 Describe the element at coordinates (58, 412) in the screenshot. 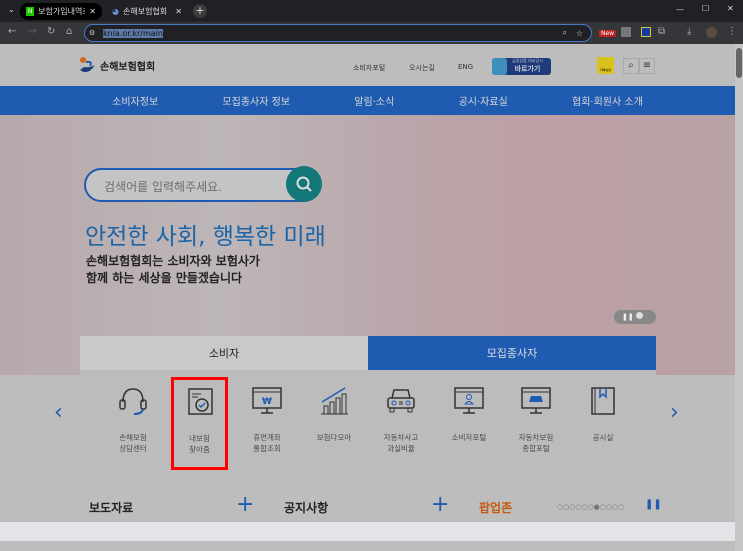

I see `prev-arrow-icon: ‹` at that location.